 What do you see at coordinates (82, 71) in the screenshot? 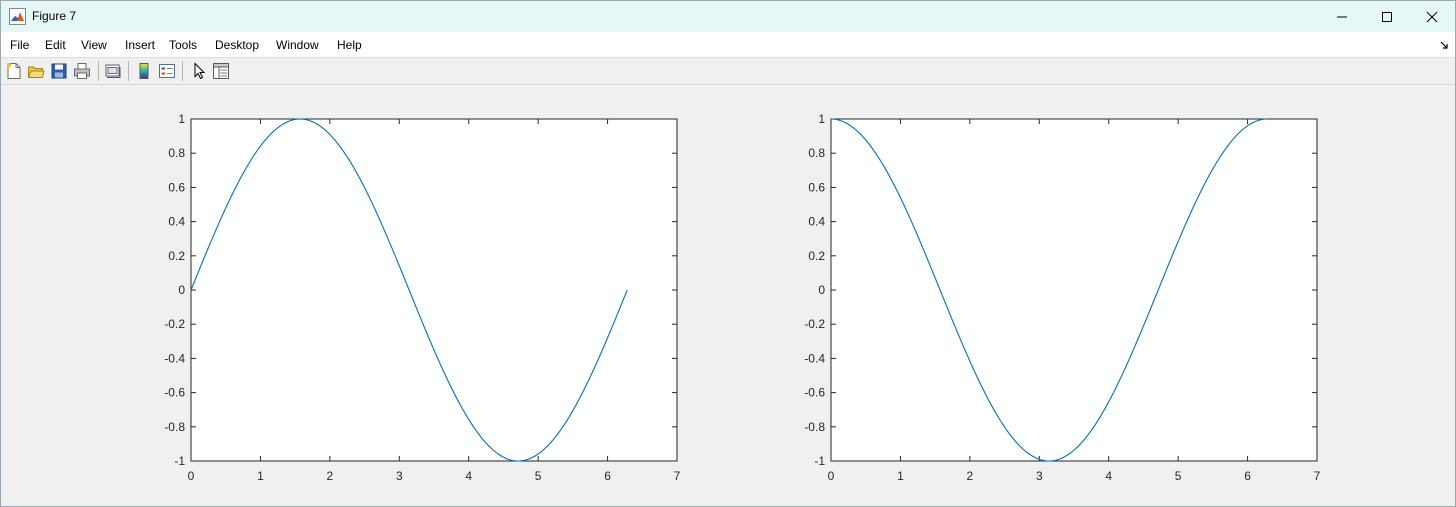
I see `print-icon` at bounding box center [82, 71].